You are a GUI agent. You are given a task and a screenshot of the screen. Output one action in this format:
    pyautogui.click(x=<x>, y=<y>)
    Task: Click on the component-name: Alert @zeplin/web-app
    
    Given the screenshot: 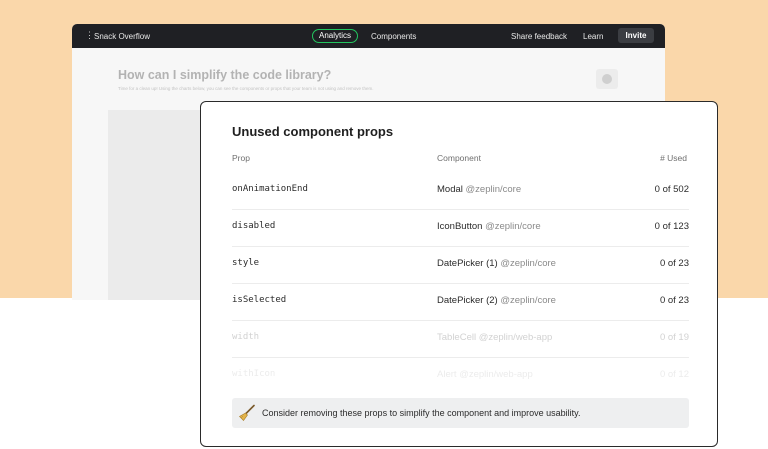 What is the action you would take?
    pyautogui.click(x=485, y=374)
    